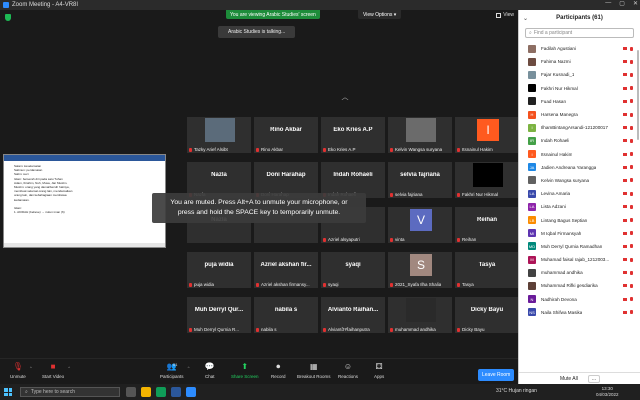 The width and height of the screenshot is (640, 400). Describe the element at coordinates (191, 392) in the screenshot. I see `zoom-taskbar-icon` at that location.